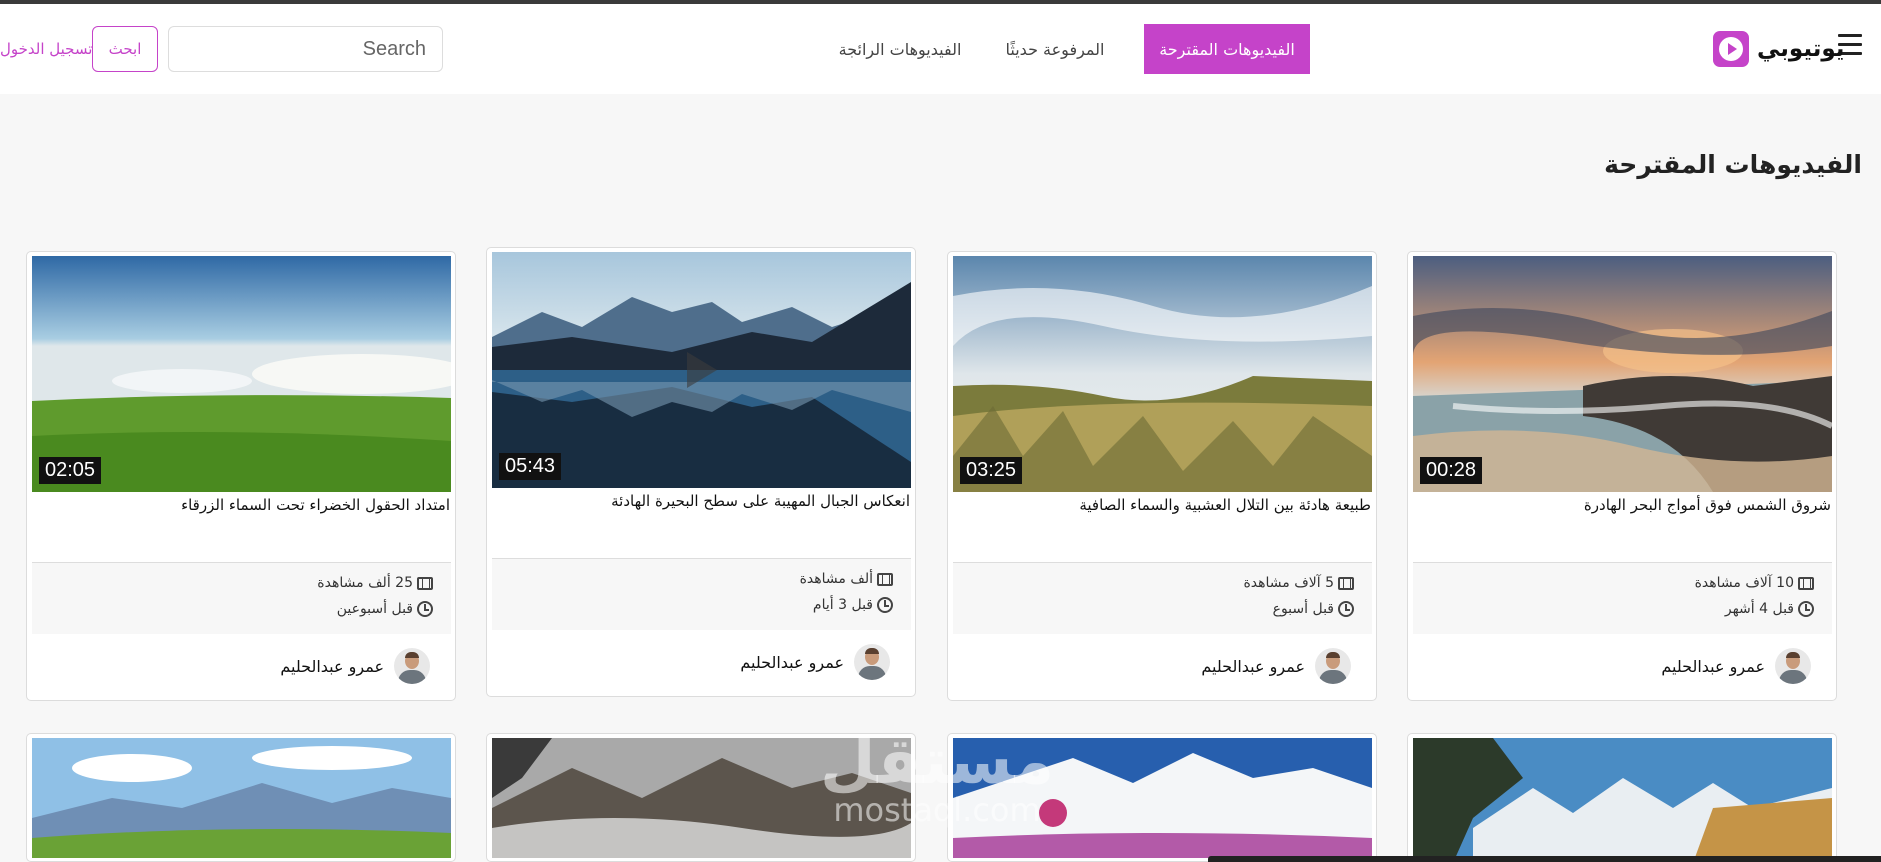 The height and width of the screenshot is (862, 1881). What do you see at coordinates (1622, 374) in the screenshot?
I see `video-thumbnail: 00:28` at bounding box center [1622, 374].